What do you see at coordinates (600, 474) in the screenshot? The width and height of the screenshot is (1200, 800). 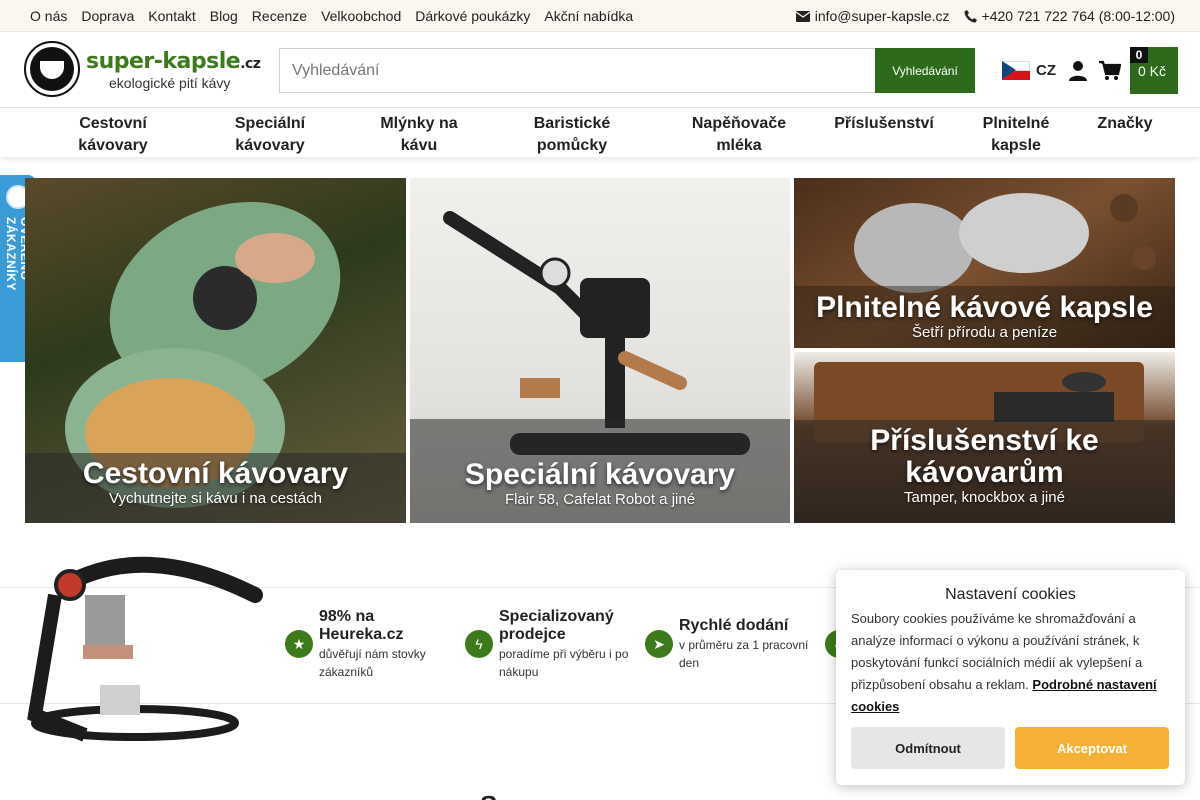 I see `banner-title: Speciální kávovary` at bounding box center [600, 474].